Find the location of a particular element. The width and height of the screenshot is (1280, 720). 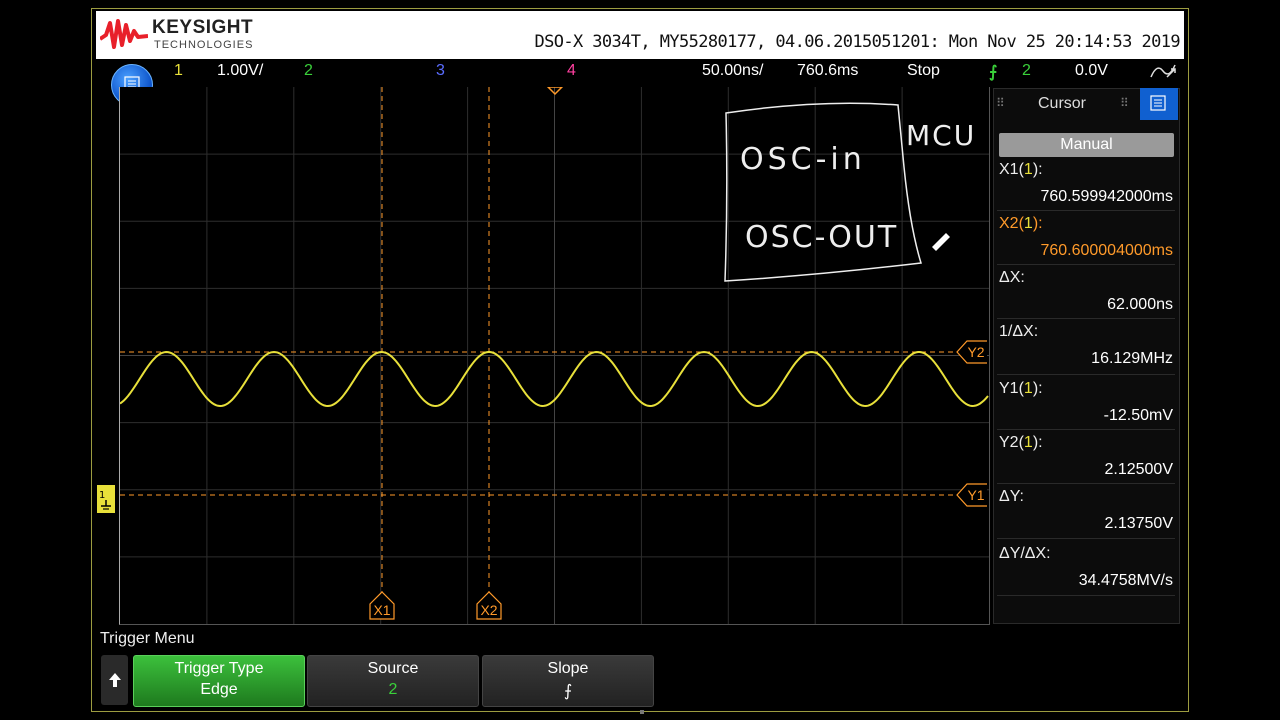

slope-softkey: Slope ⨍ is located at coordinates (568, 681).